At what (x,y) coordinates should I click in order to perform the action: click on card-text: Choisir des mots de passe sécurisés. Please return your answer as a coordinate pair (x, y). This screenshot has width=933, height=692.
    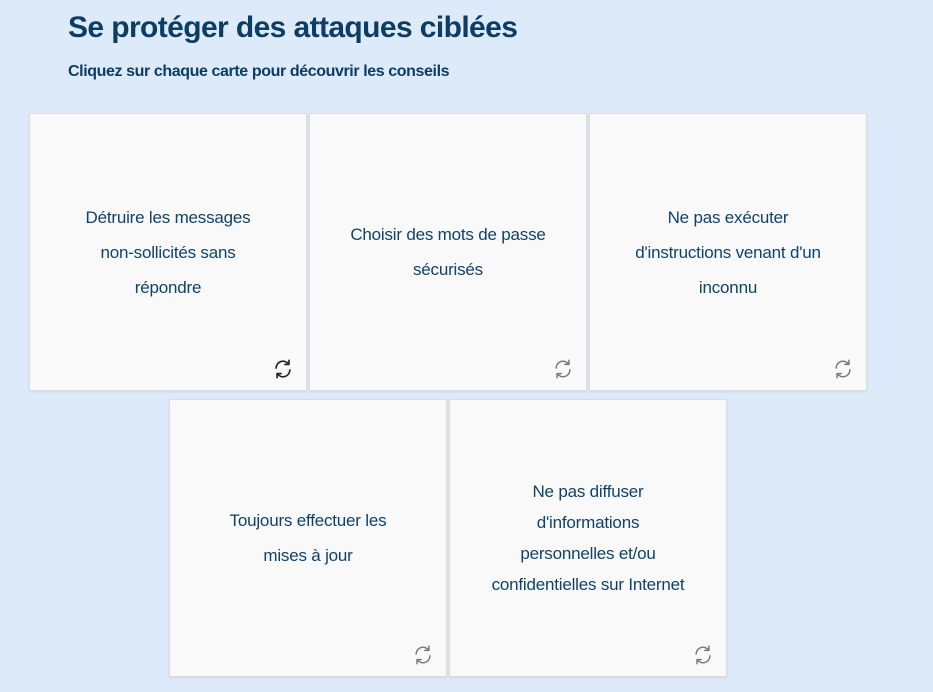
    Looking at the image, I should click on (448, 252).